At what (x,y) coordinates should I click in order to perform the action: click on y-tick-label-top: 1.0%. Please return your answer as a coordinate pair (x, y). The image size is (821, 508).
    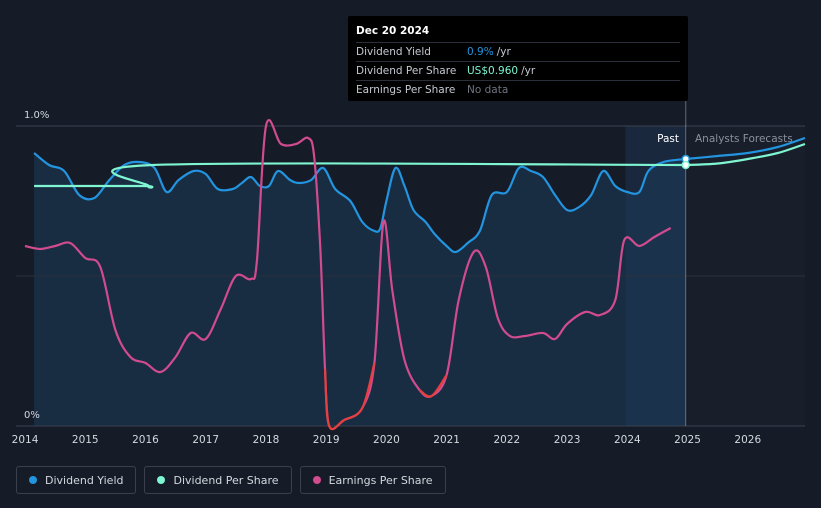
    Looking at the image, I should click on (36, 115).